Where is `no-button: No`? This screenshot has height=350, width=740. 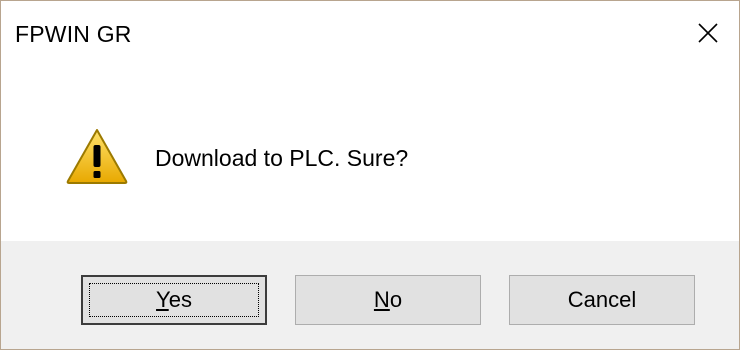 no-button: No is located at coordinates (388, 300).